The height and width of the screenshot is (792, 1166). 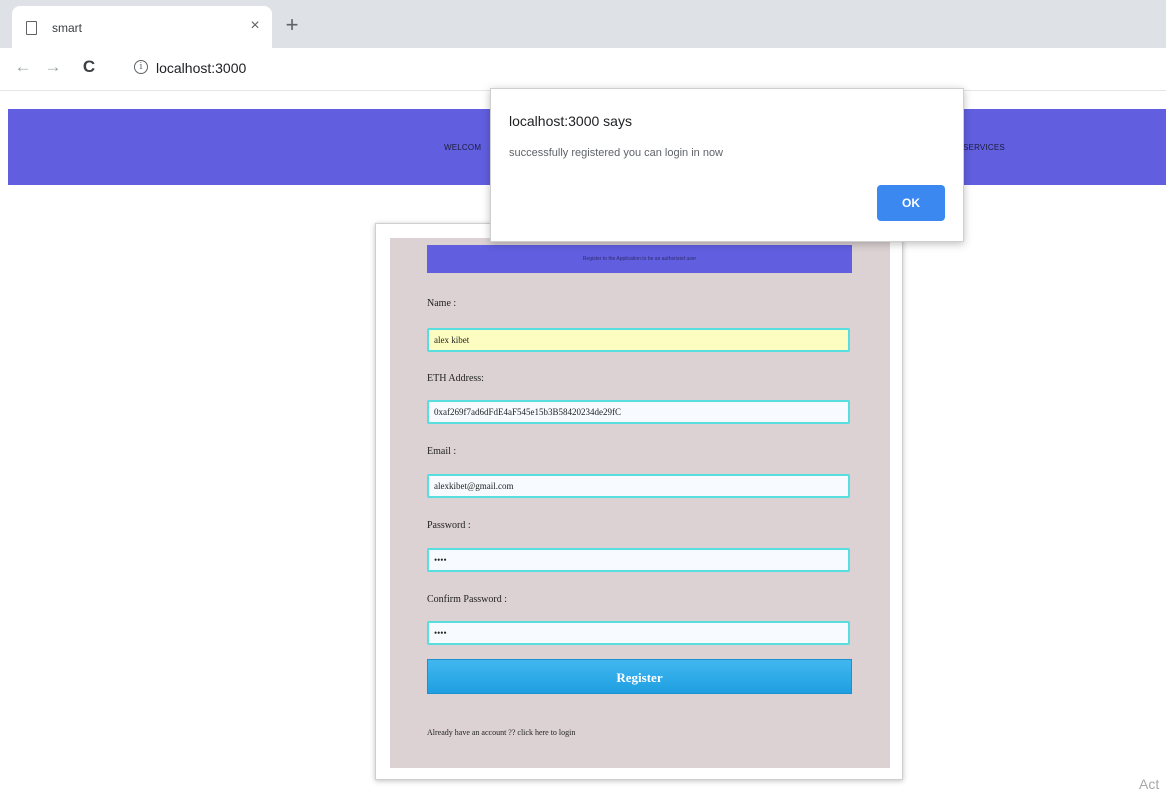 What do you see at coordinates (638, 486) in the screenshot?
I see `email-field: alexkibet@gmail.com` at bounding box center [638, 486].